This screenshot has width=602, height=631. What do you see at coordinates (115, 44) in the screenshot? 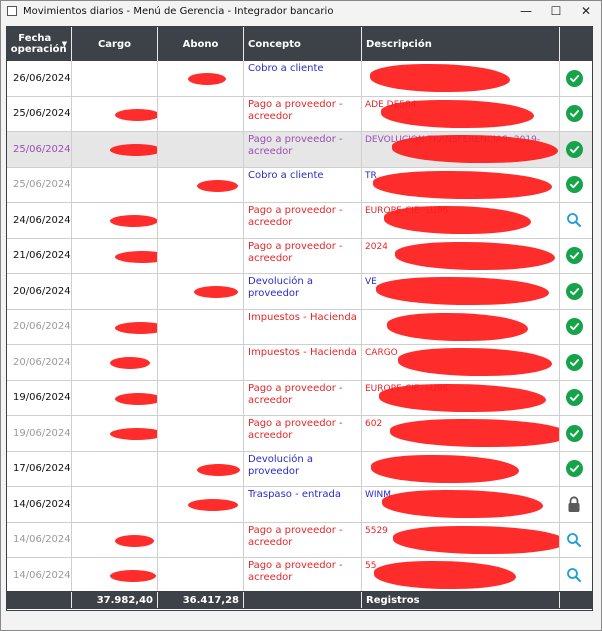
I see `column-header-cargo: Cargo` at bounding box center [115, 44].